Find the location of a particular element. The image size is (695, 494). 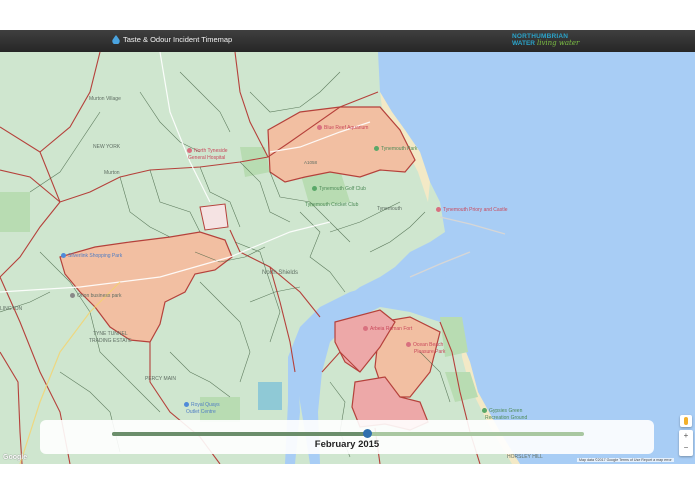

poi-tynemouth-park: Tynemouth Park is located at coordinates (395, 149).